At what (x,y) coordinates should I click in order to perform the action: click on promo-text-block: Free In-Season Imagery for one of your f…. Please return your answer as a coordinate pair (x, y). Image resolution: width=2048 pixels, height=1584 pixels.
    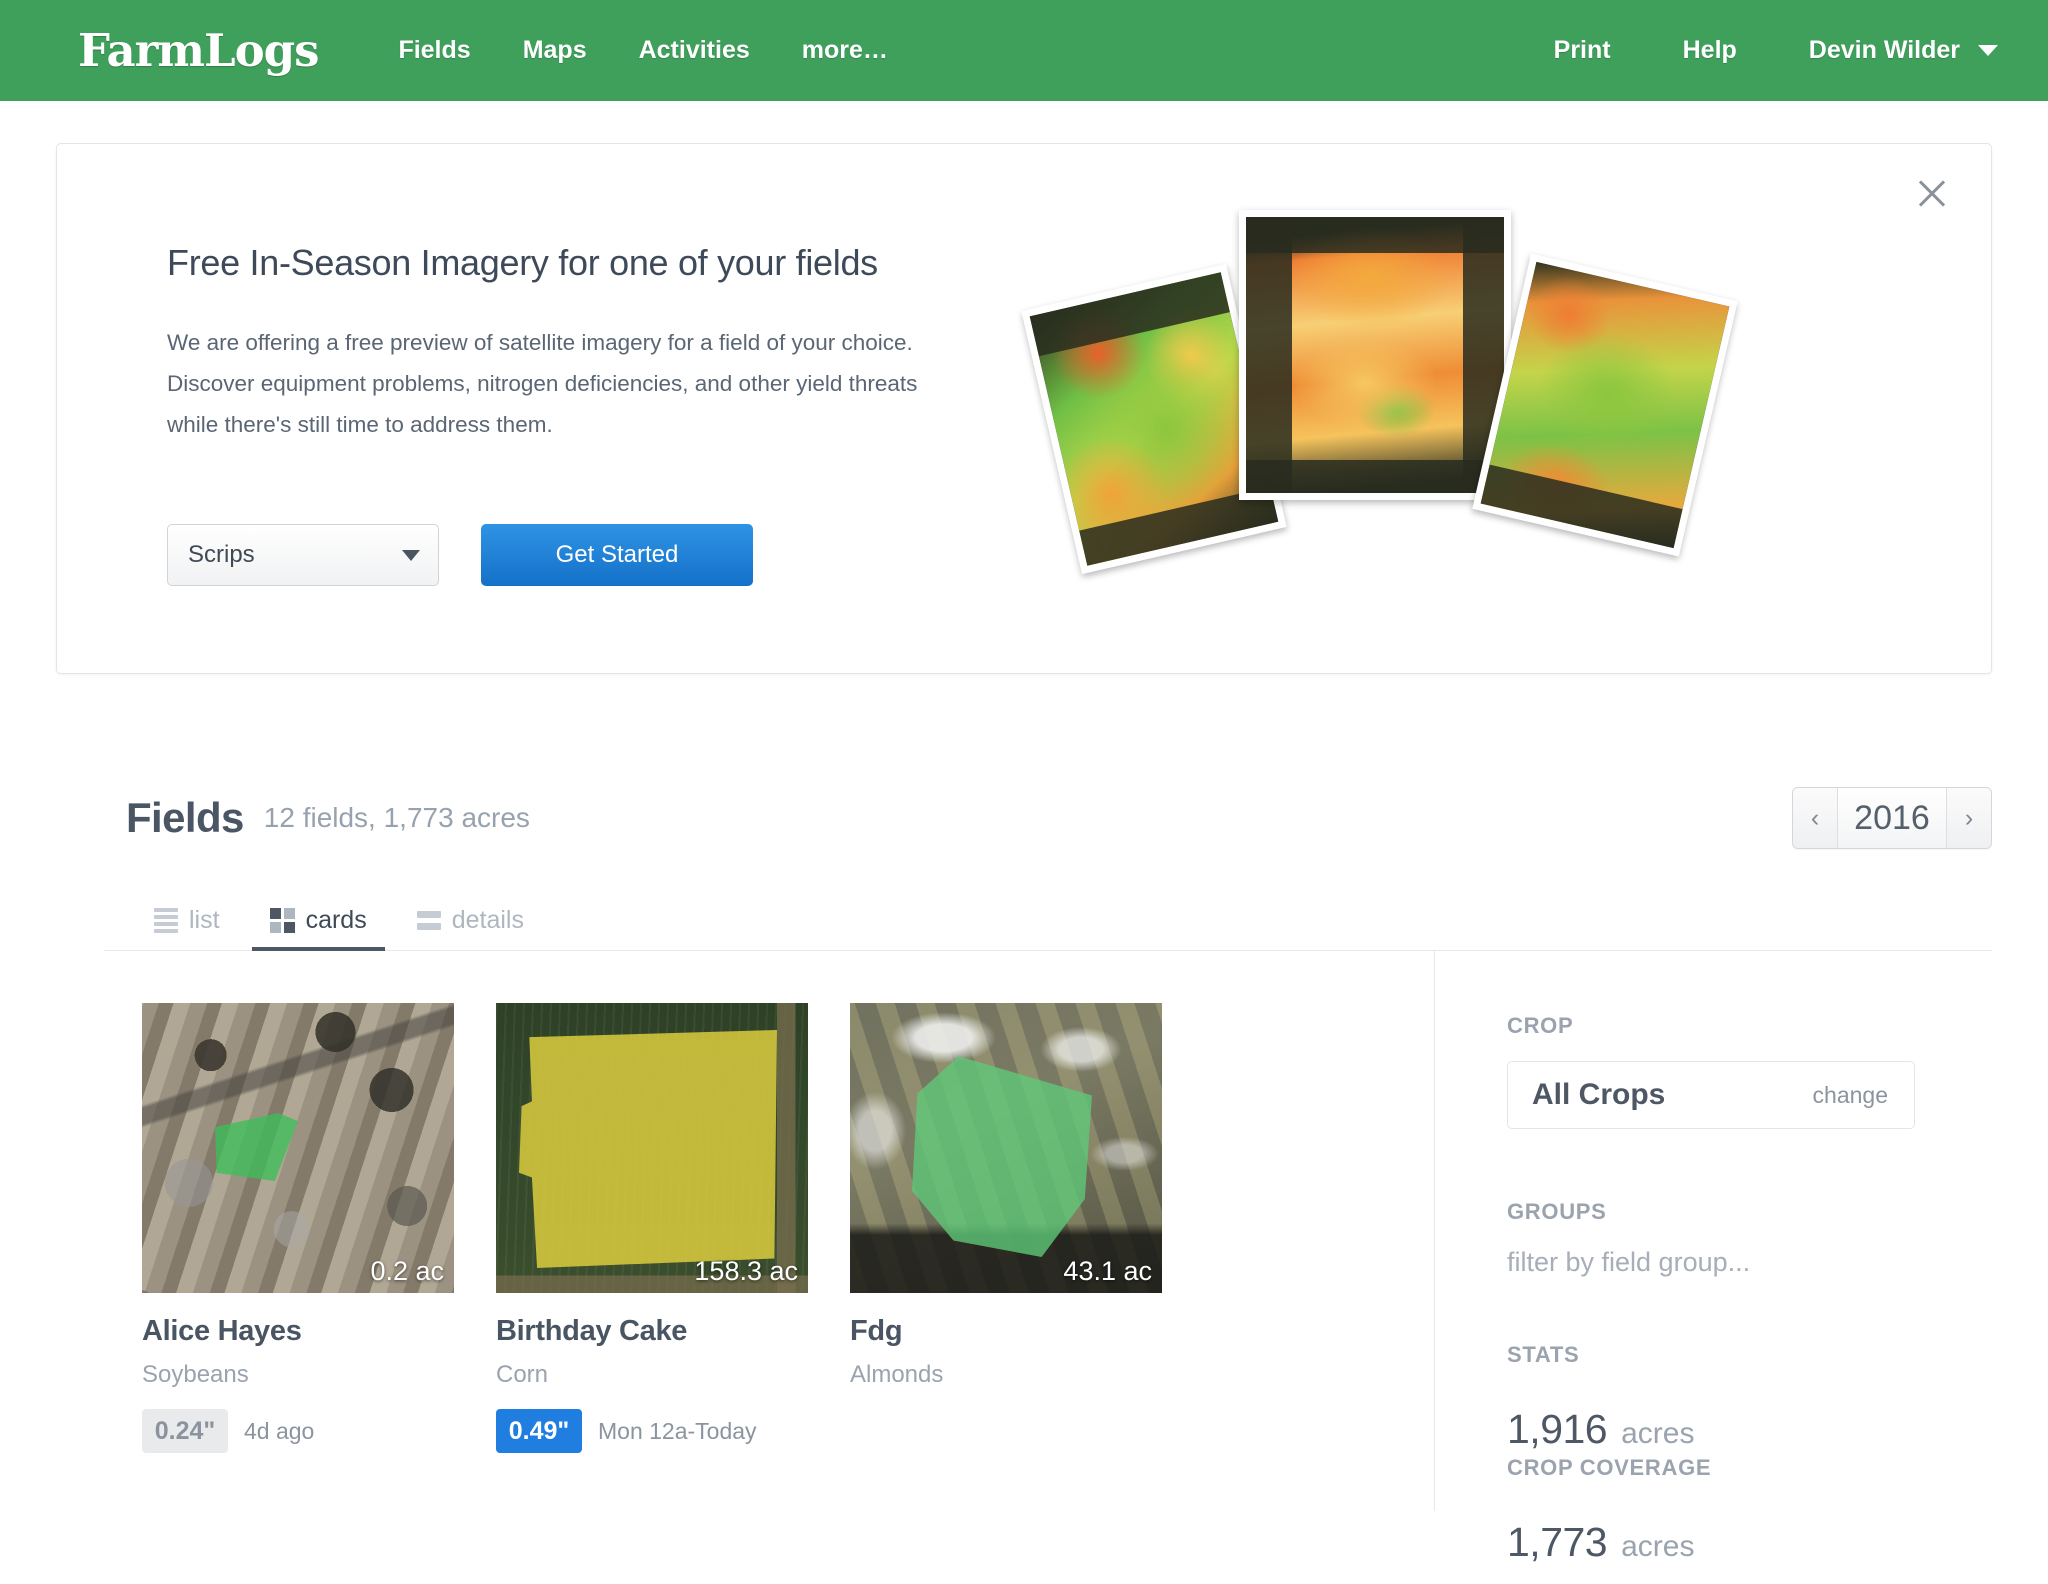
    Looking at the image, I should click on (567, 343).